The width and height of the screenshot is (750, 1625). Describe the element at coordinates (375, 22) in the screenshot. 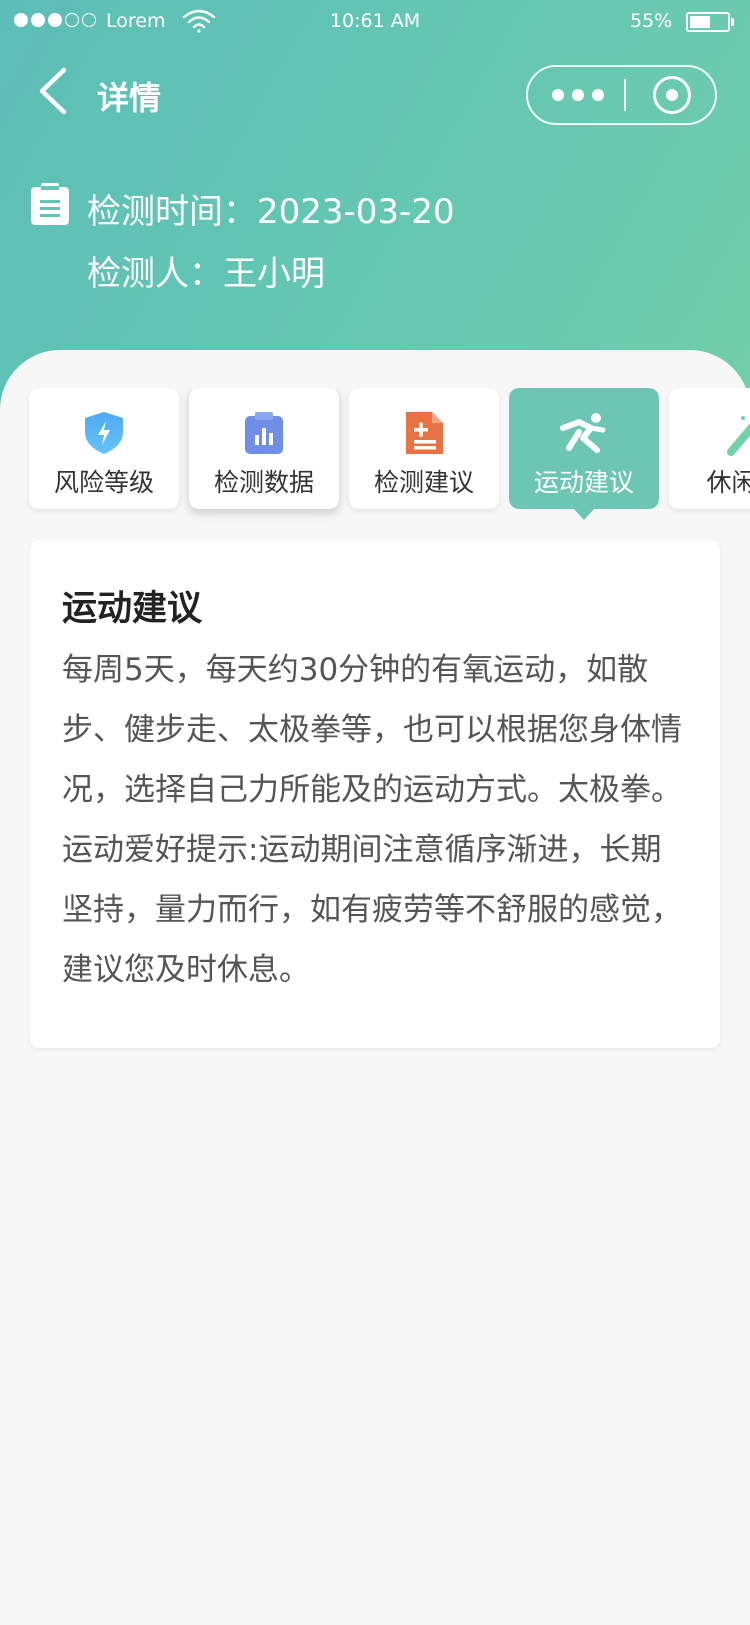

I see `status-bar: Lorem 10:61 AM 55%` at that location.